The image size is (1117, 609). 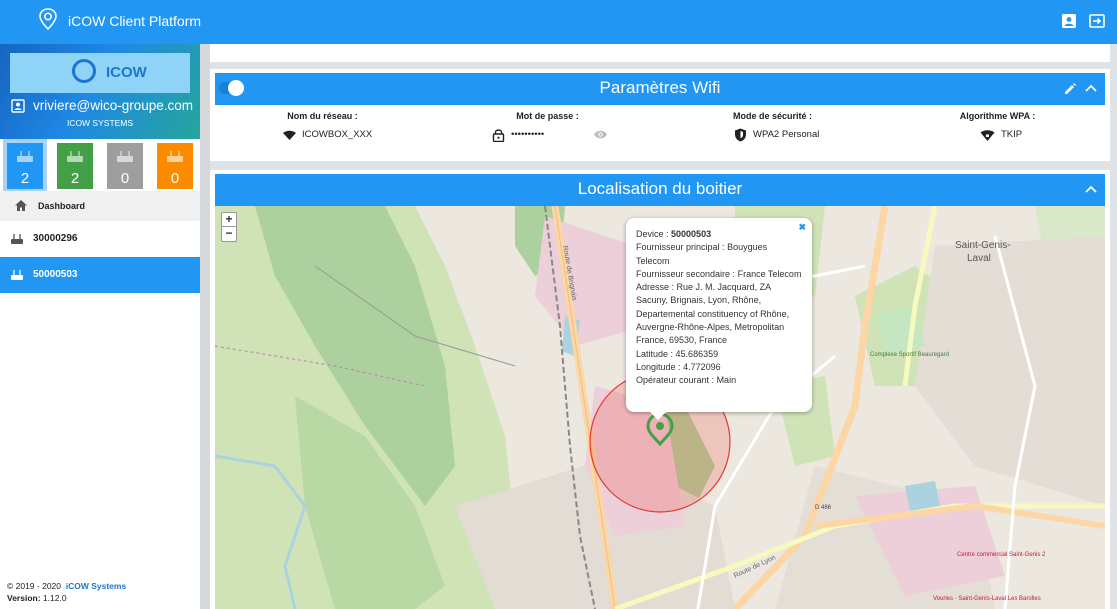 What do you see at coordinates (337, 134) in the screenshot?
I see `network-value: ICOWBOX_XXX` at bounding box center [337, 134].